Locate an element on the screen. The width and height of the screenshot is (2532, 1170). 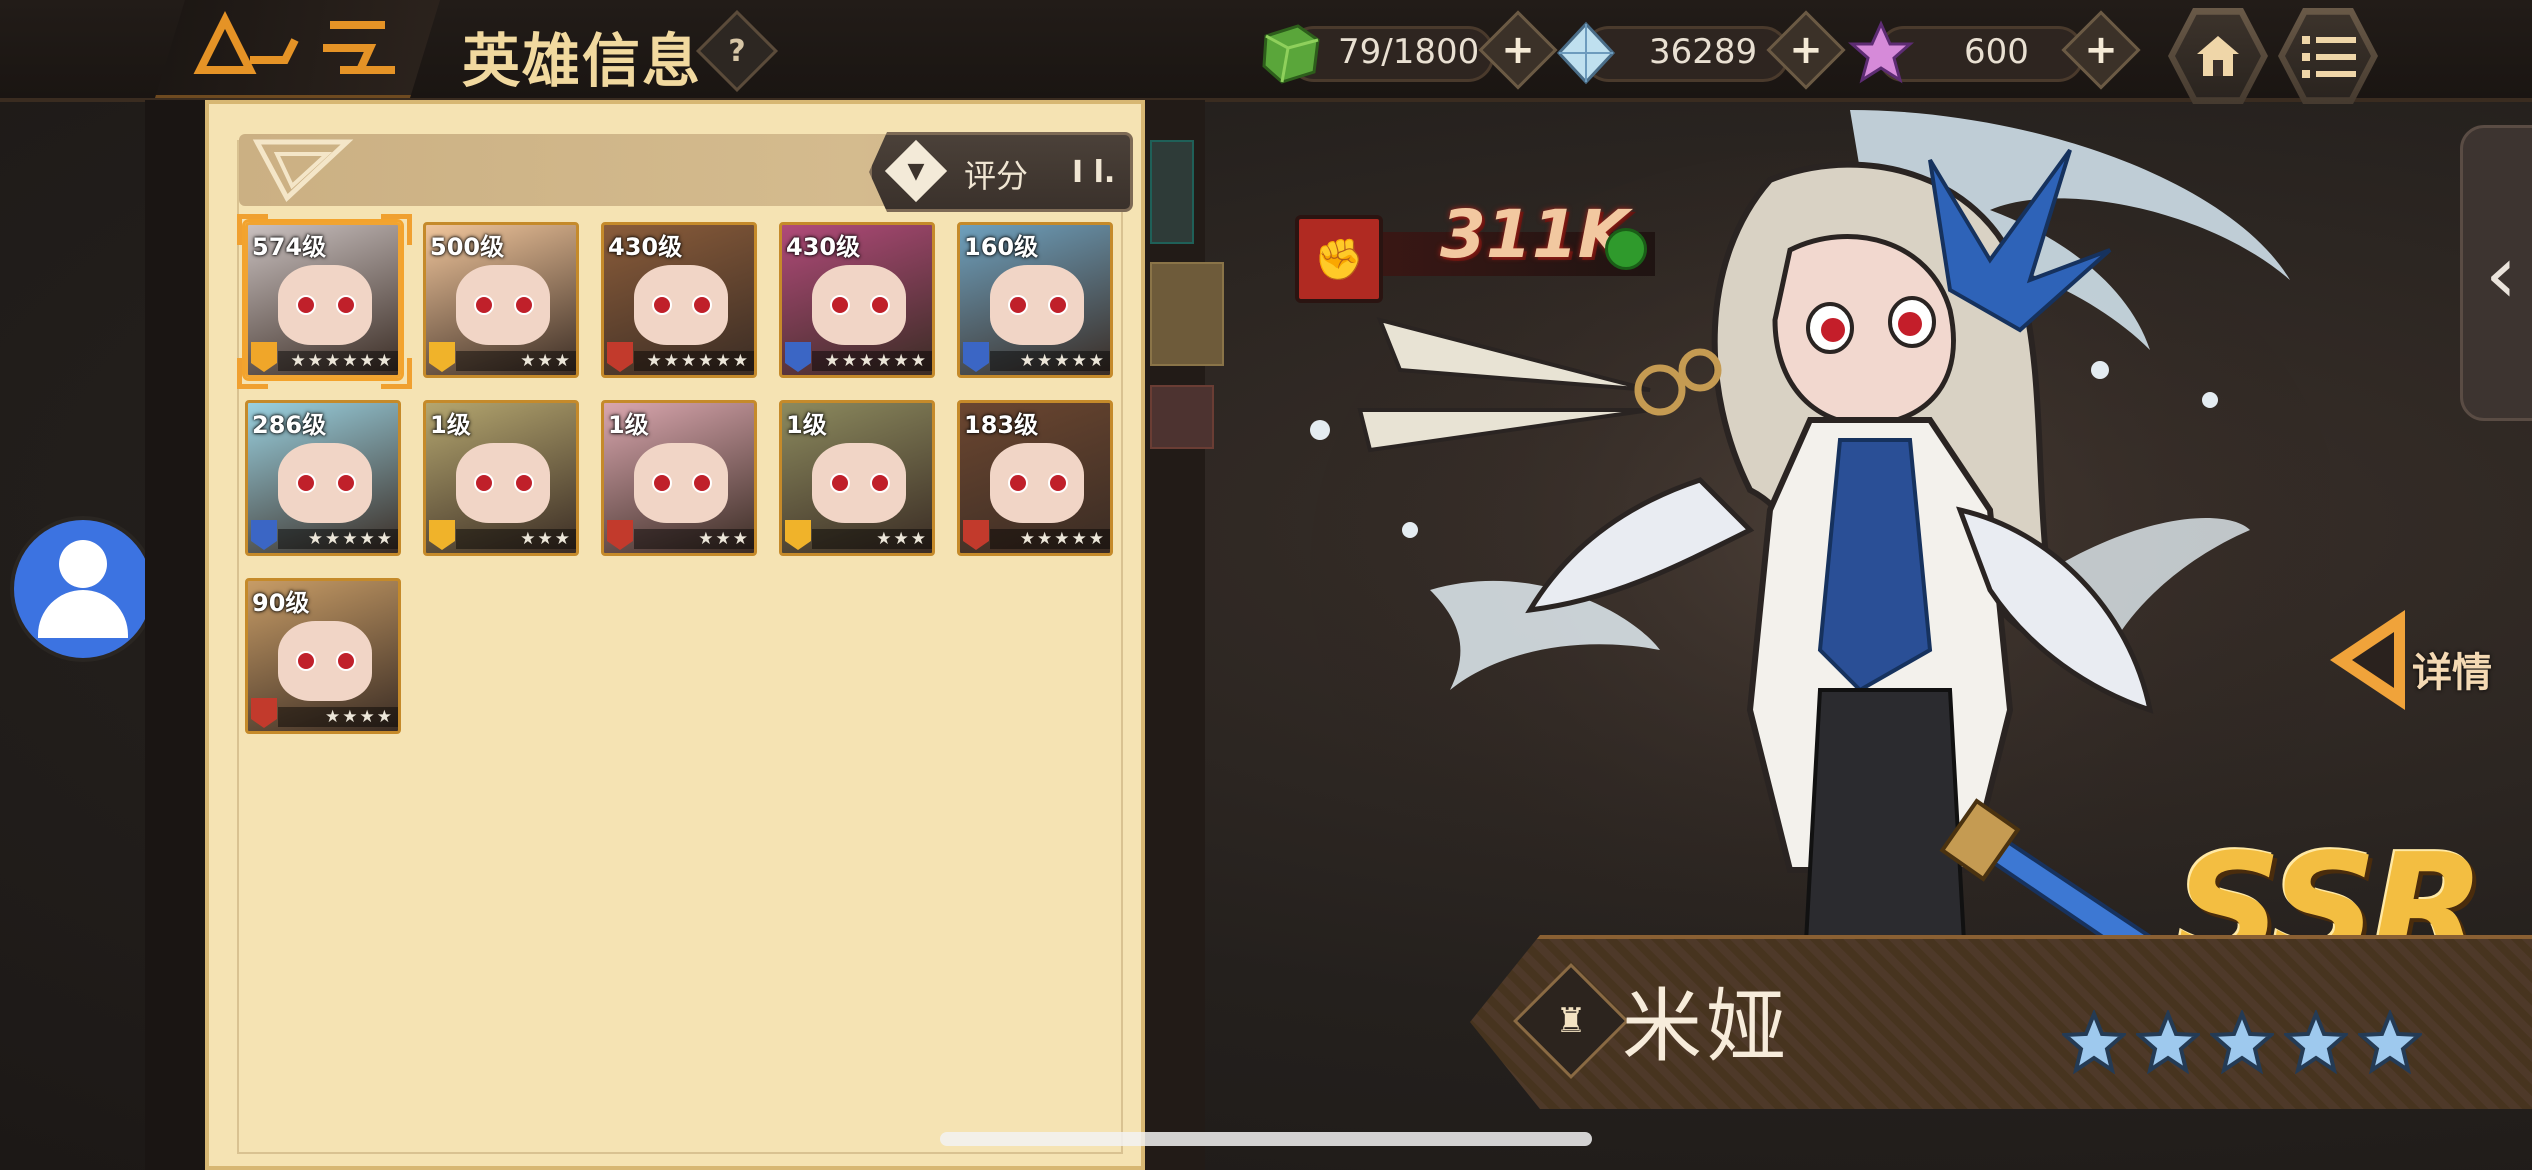
green-cube-icon is located at coordinates (1291, 54).